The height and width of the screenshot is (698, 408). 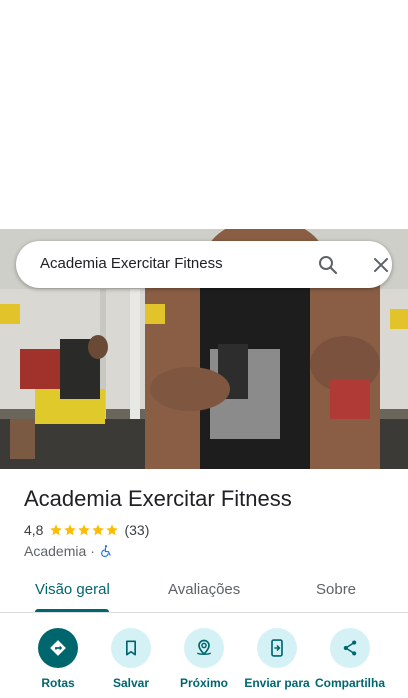 I want to click on send-to-phone-label: Enviar para, so click(x=277, y=683).